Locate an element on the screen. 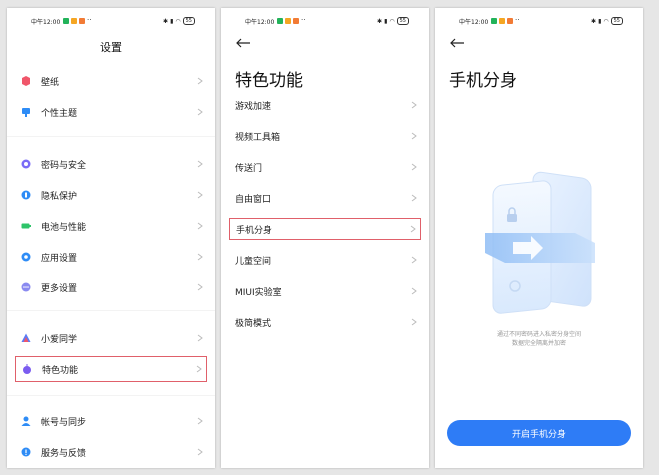 The height and width of the screenshot is (475, 659). feature-item-portal: 传送门 is located at coordinates (325, 167).